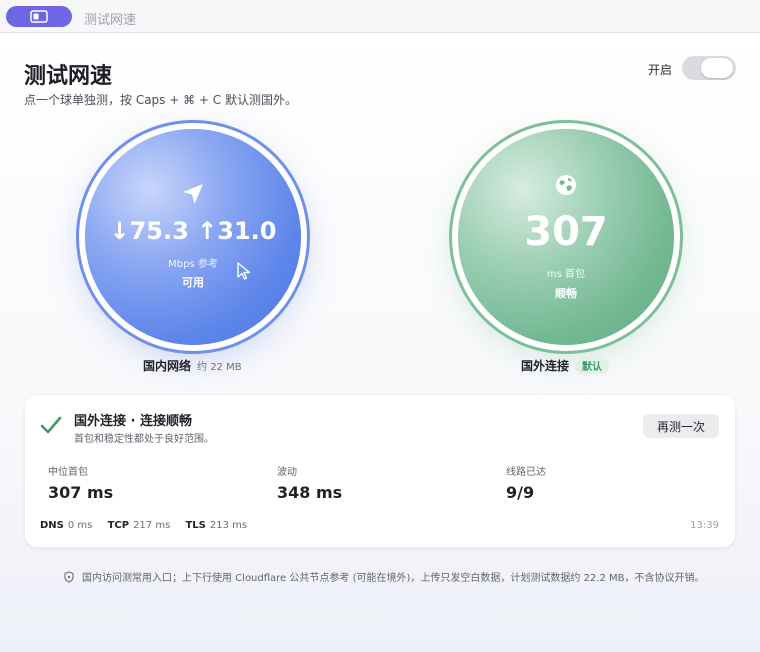 This screenshot has height=652, width=760. Describe the element at coordinates (193, 264) in the screenshot. I see `domestic-speed-unit: Mbps 参考` at that location.